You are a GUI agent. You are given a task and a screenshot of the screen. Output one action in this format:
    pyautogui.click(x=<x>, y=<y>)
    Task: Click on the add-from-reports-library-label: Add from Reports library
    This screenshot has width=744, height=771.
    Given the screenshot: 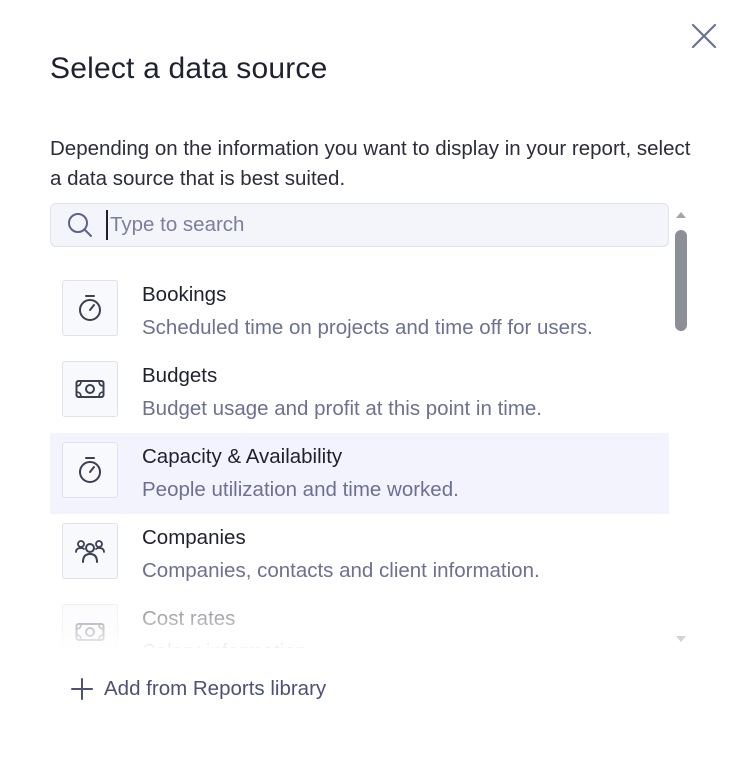 What is the action you would take?
    pyautogui.click(x=215, y=688)
    